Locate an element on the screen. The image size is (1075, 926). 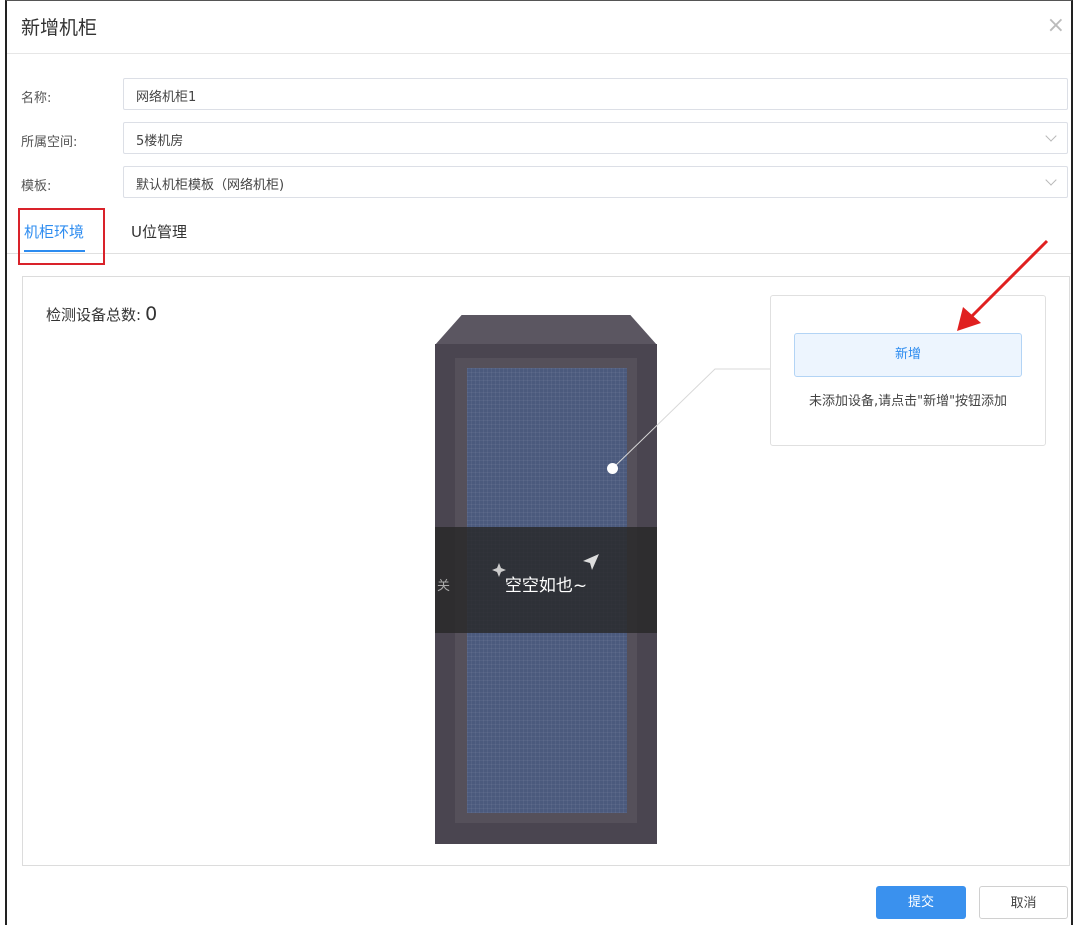
cancel-button: 取消 is located at coordinates (1023, 902).